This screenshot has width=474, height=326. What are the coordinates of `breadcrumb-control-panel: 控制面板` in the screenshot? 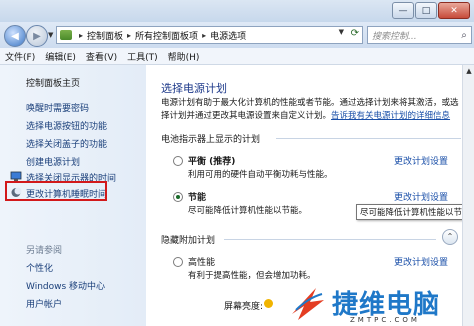 It's located at (105, 35).